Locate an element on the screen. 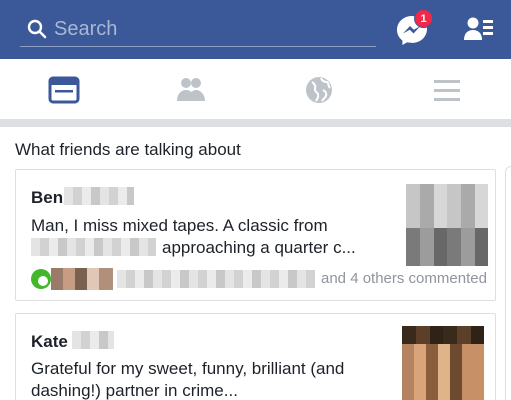 This screenshot has width=511, height=400. blurred-text is located at coordinates (93, 247).